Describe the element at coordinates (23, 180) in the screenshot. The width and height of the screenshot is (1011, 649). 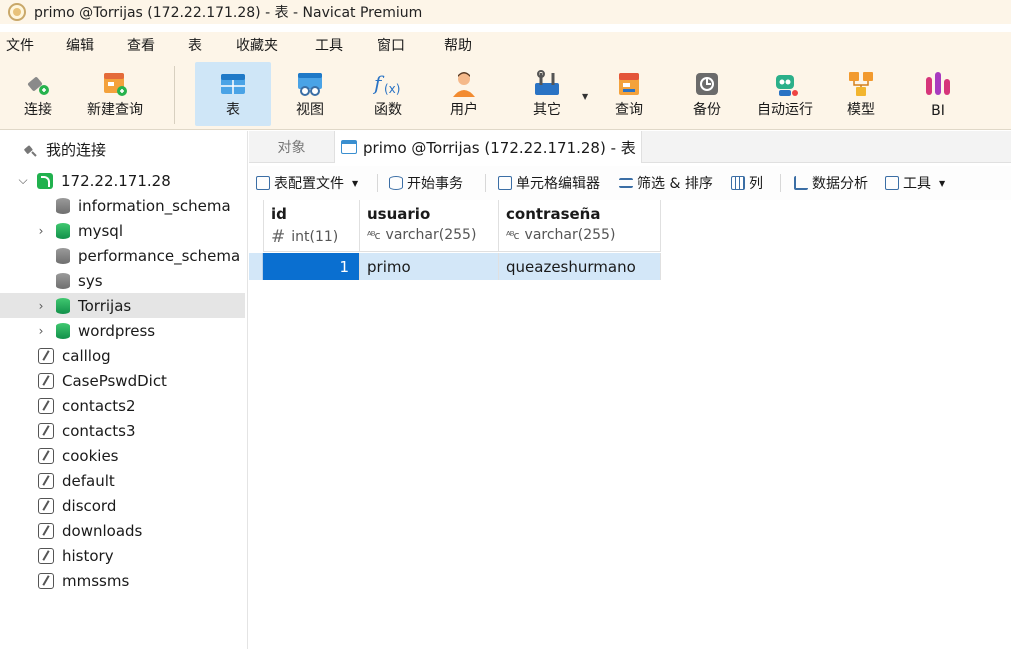
I see `chevron-down-icon: ⌵` at that location.